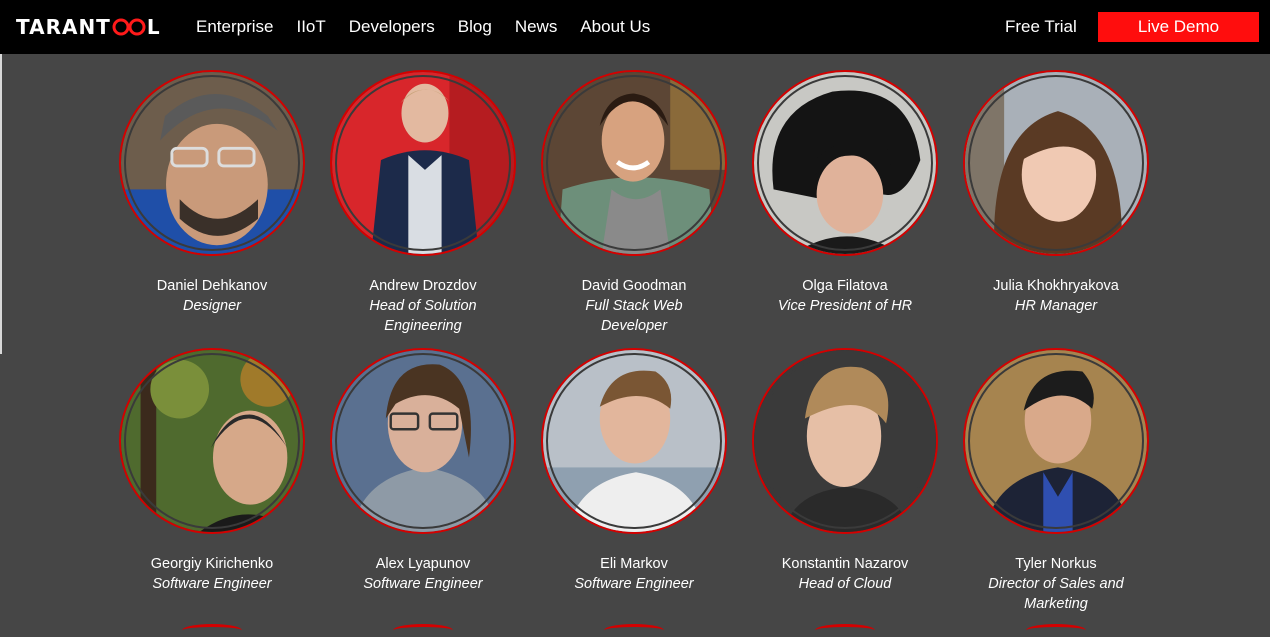 The width and height of the screenshot is (1270, 637). I want to click on team-member-card: Olga Filatova Vice President of HR, so click(845, 193).